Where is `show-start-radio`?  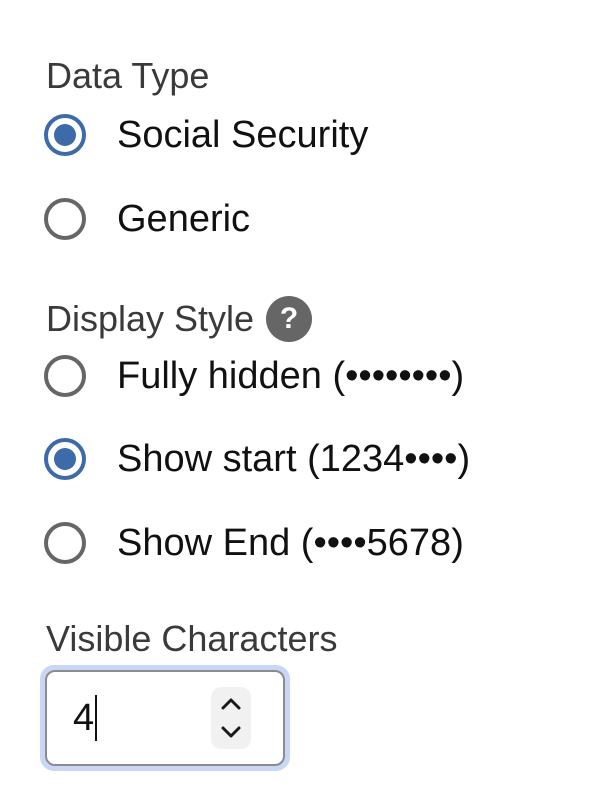 show-start-radio is located at coordinates (65, 459).